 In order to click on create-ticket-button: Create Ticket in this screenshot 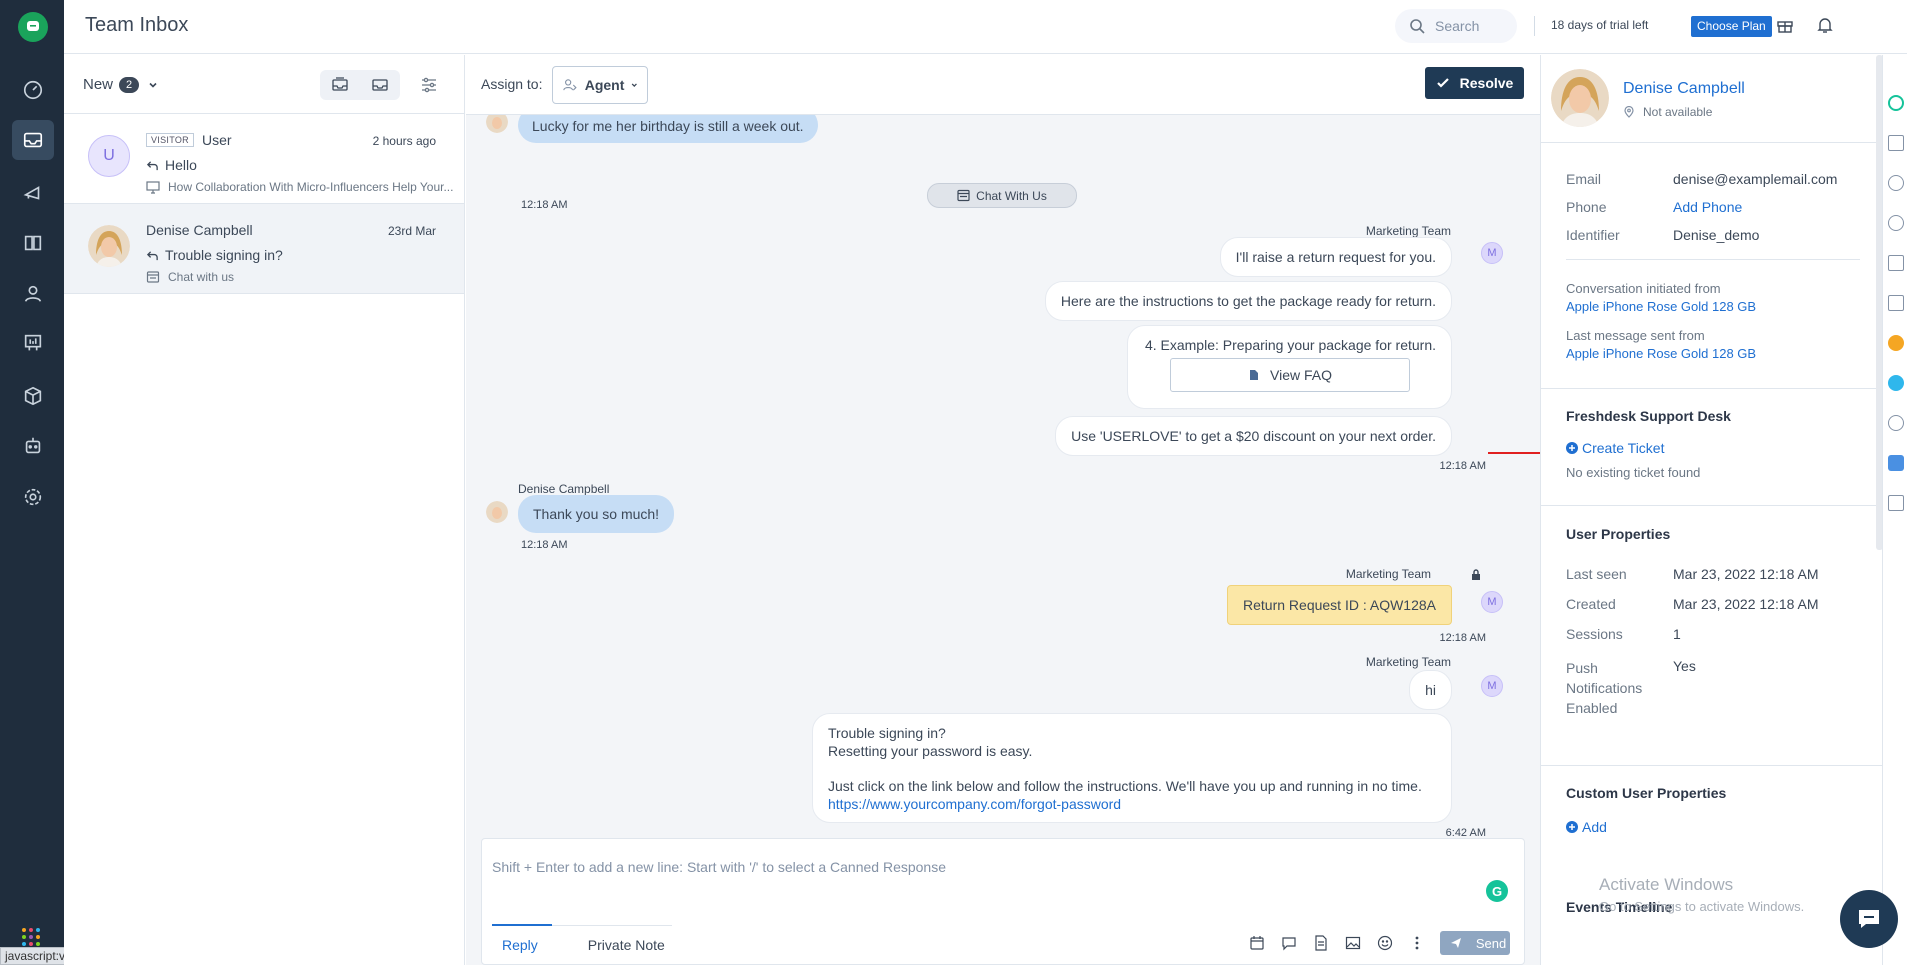, I will do `click(1615, 448)`.